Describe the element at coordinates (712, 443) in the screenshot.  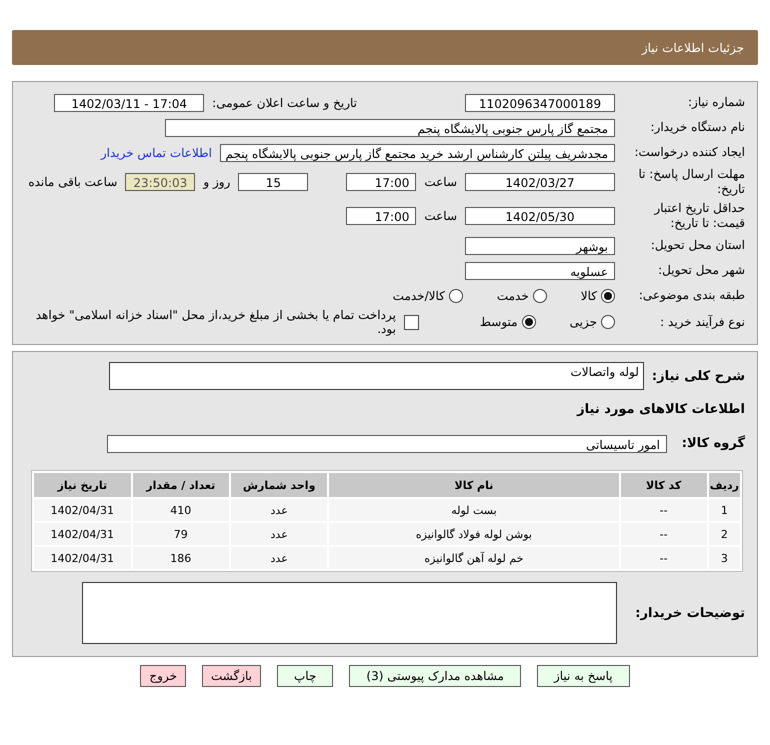
I see `field-label: گروه کالا:` at that location.